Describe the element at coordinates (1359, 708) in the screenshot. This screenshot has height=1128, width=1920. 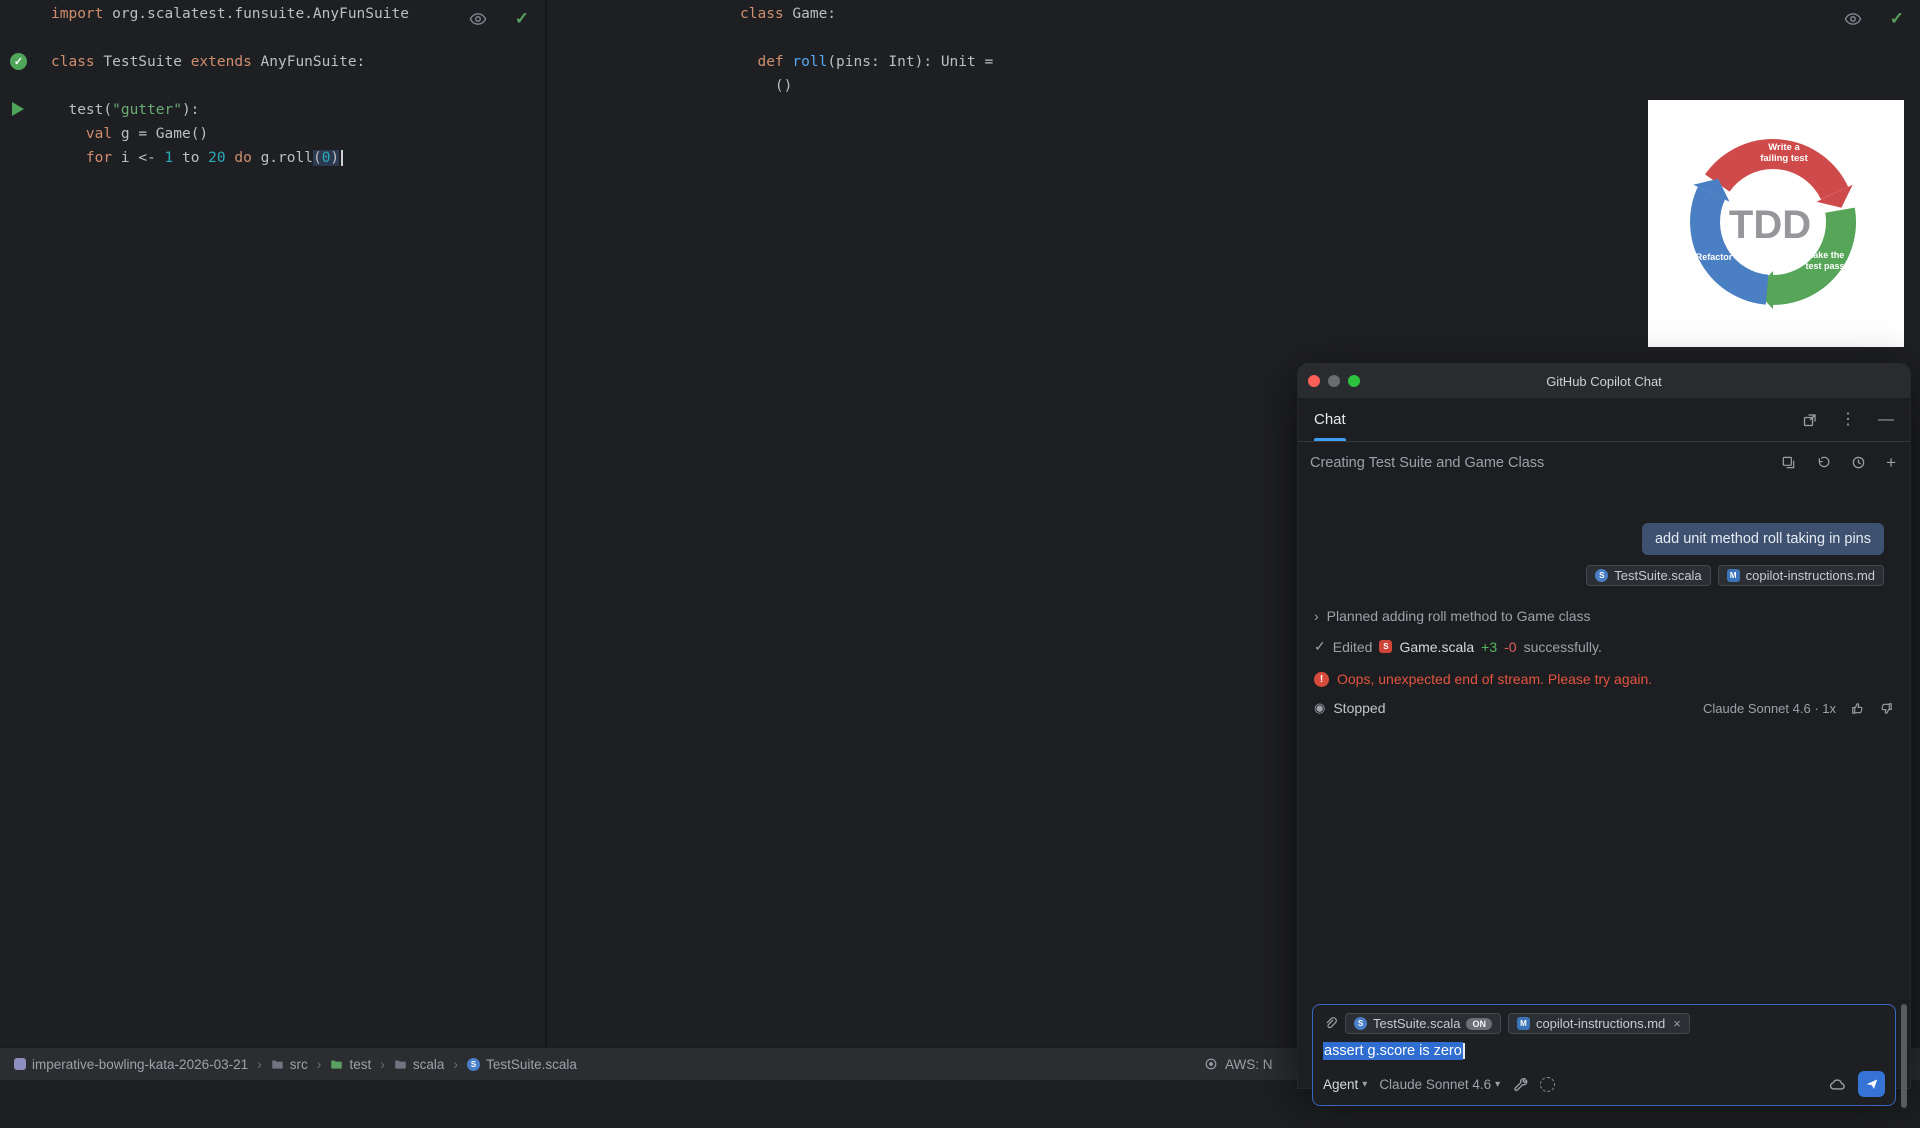
I see `stopped-label: Stopped` at that location.